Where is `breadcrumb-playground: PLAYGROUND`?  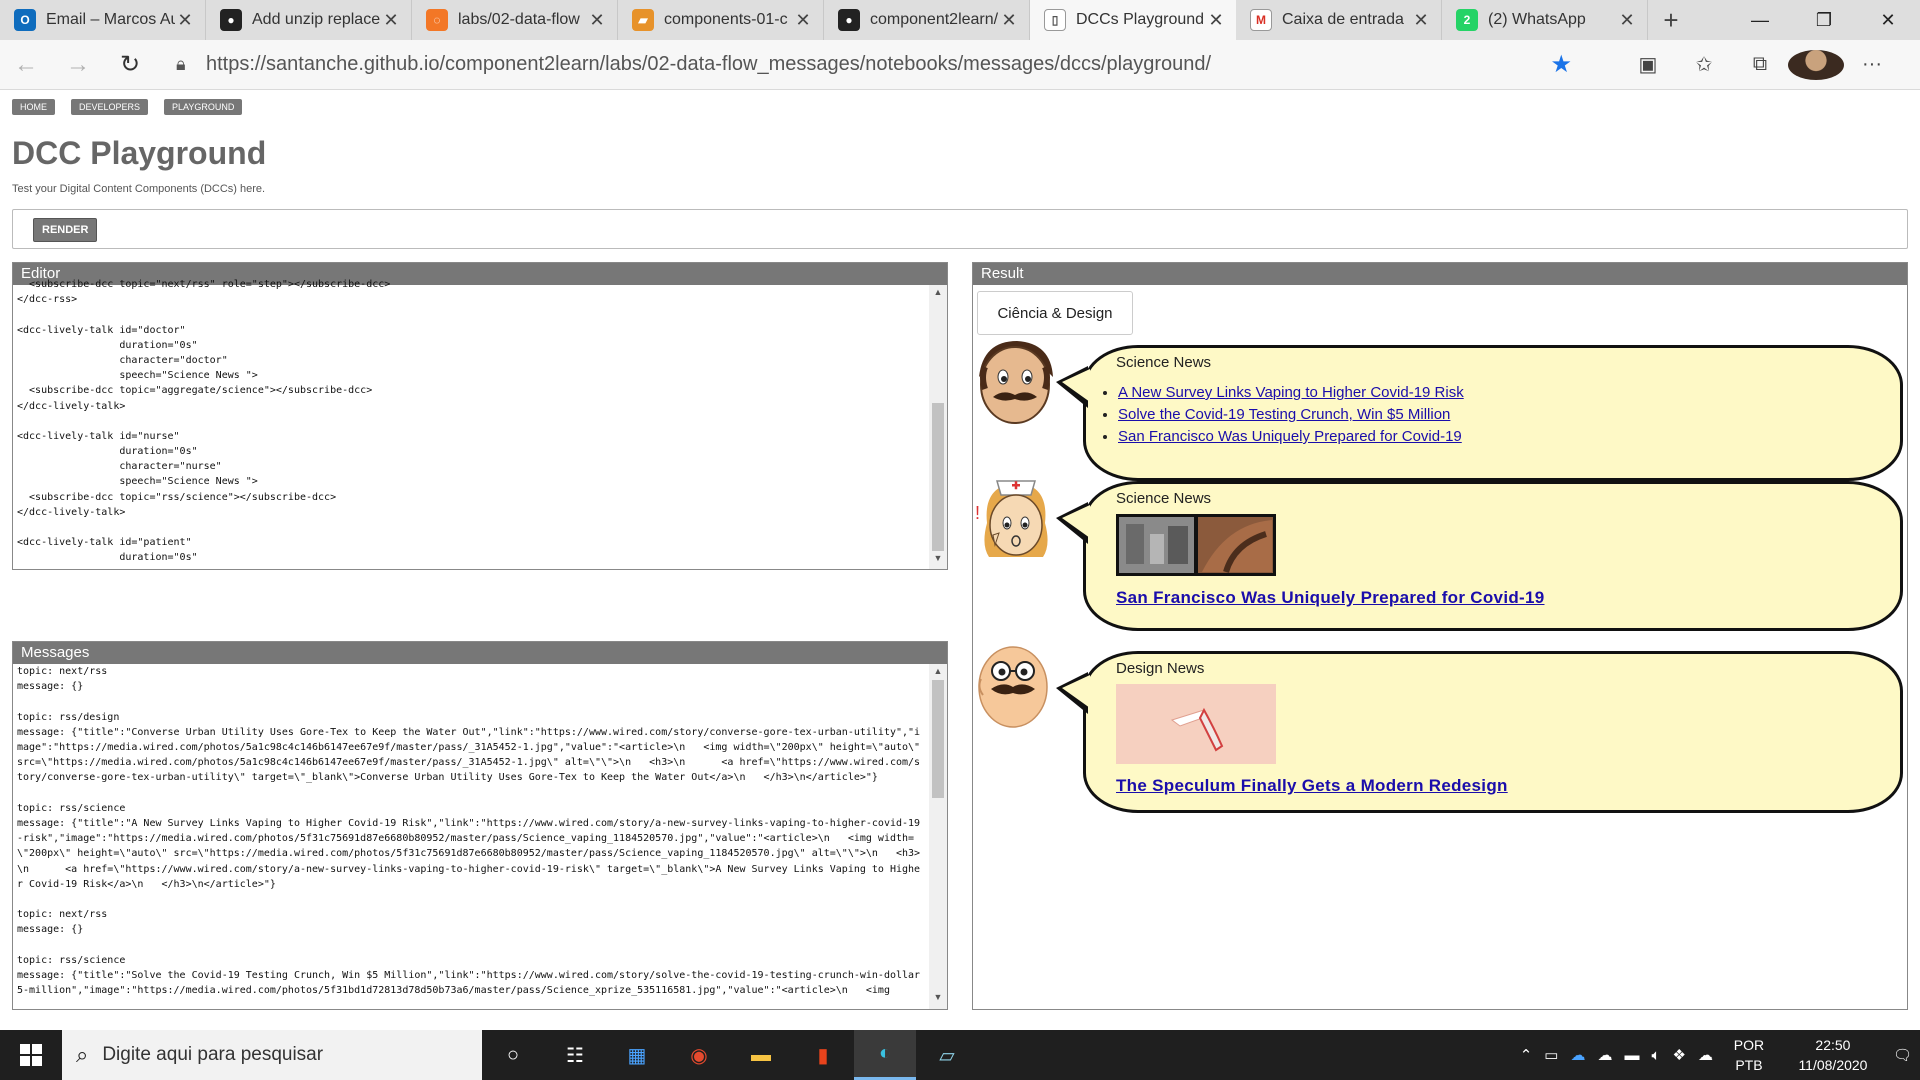 breadcrumb-playground: PLAYGROUND is located at coordinates (203, 107).